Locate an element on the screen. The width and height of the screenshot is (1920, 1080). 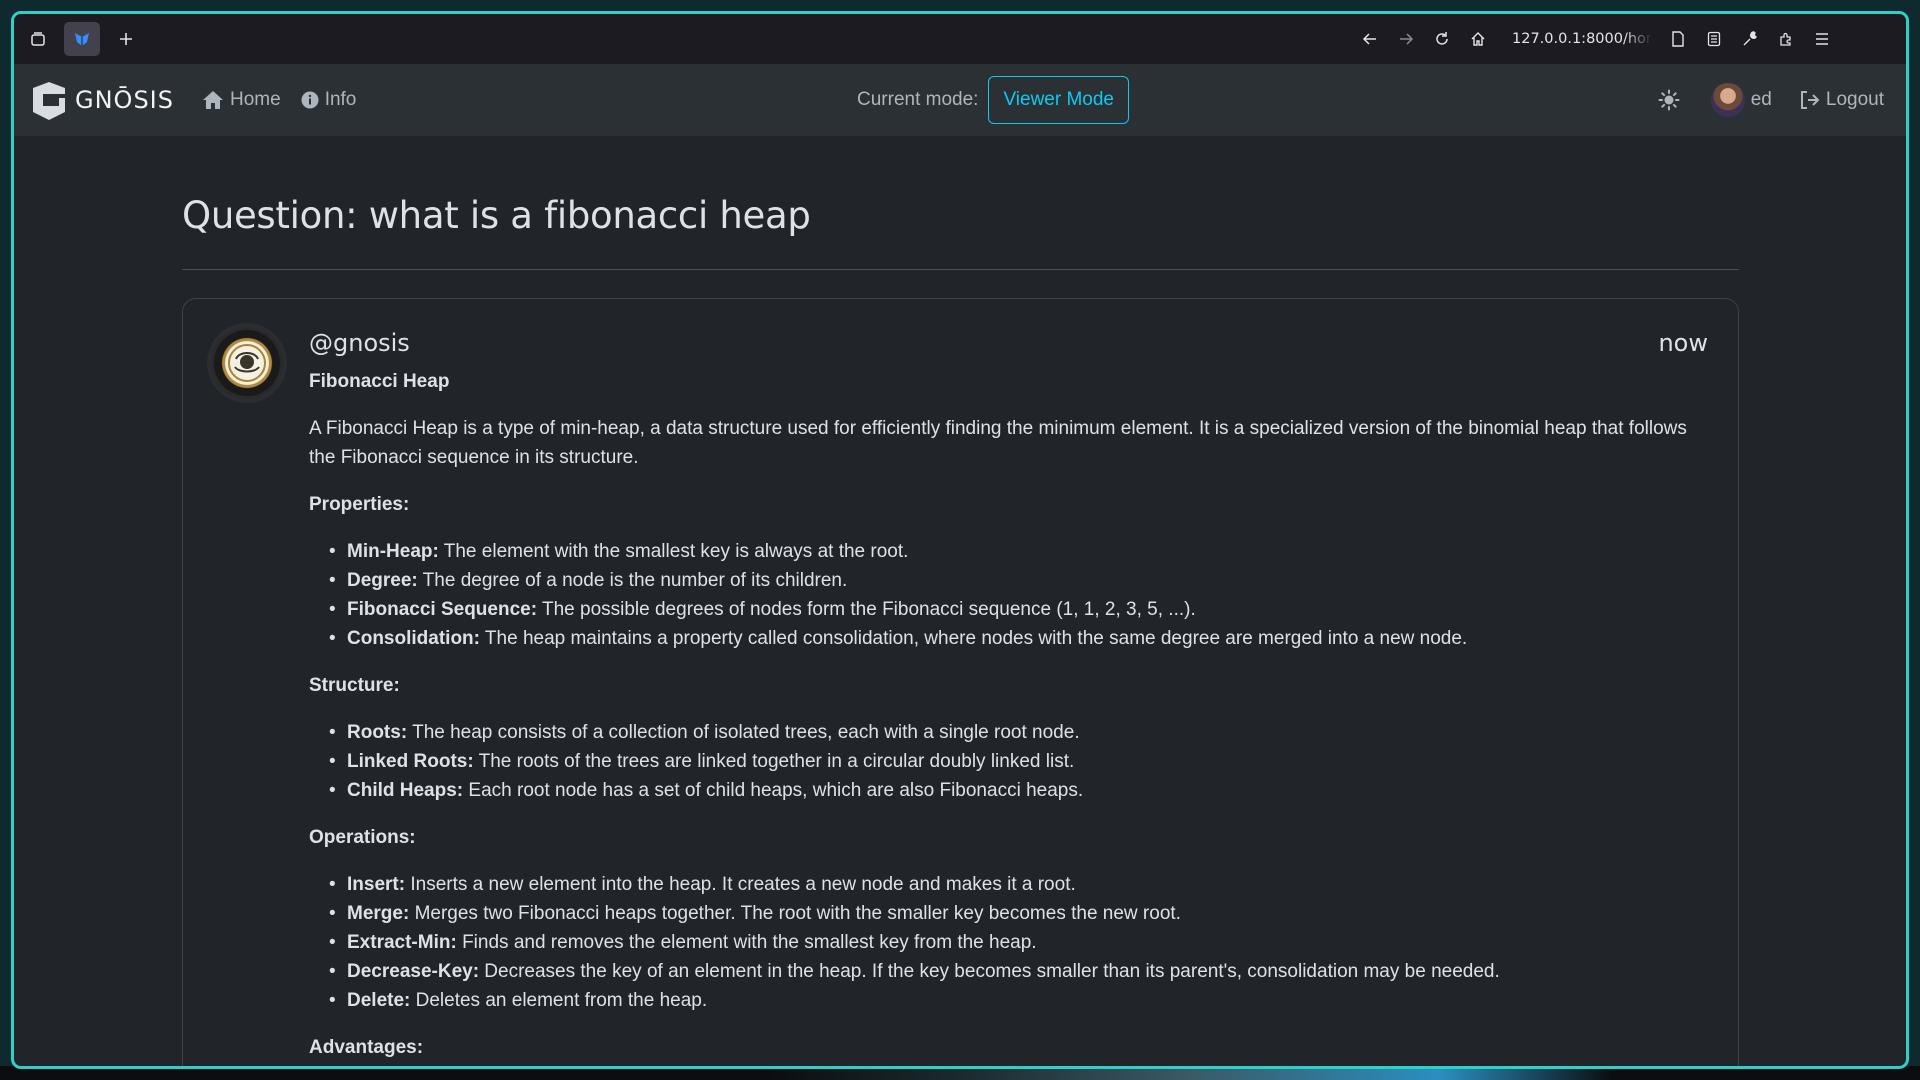
section-title: Properties: is located at coordinates (359, 504).